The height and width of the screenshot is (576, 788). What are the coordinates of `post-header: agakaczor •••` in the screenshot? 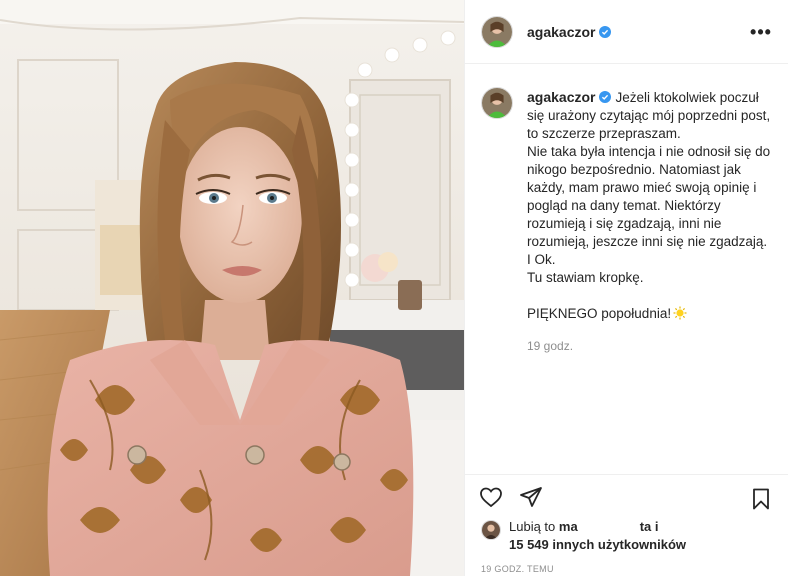 It's located at (626, 32).